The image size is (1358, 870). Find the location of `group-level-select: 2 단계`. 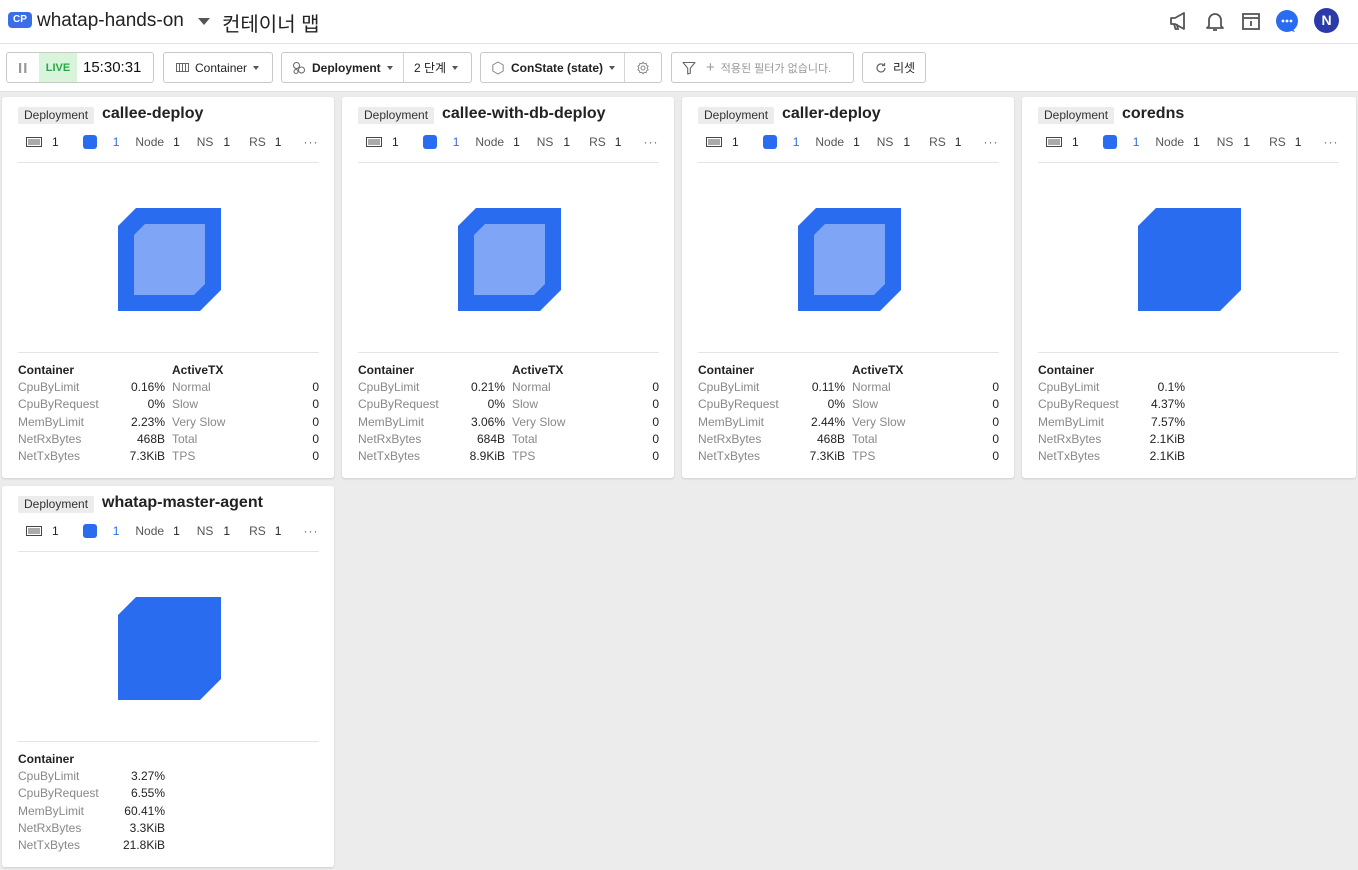

group-level-select: 2 단계 is located at coordinates (431, 67).